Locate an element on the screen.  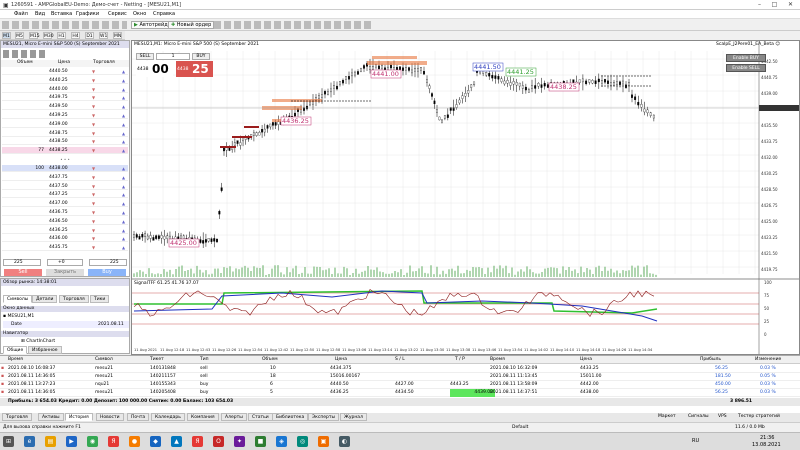
menu-file: Файл is located at coordinates (21, 14).